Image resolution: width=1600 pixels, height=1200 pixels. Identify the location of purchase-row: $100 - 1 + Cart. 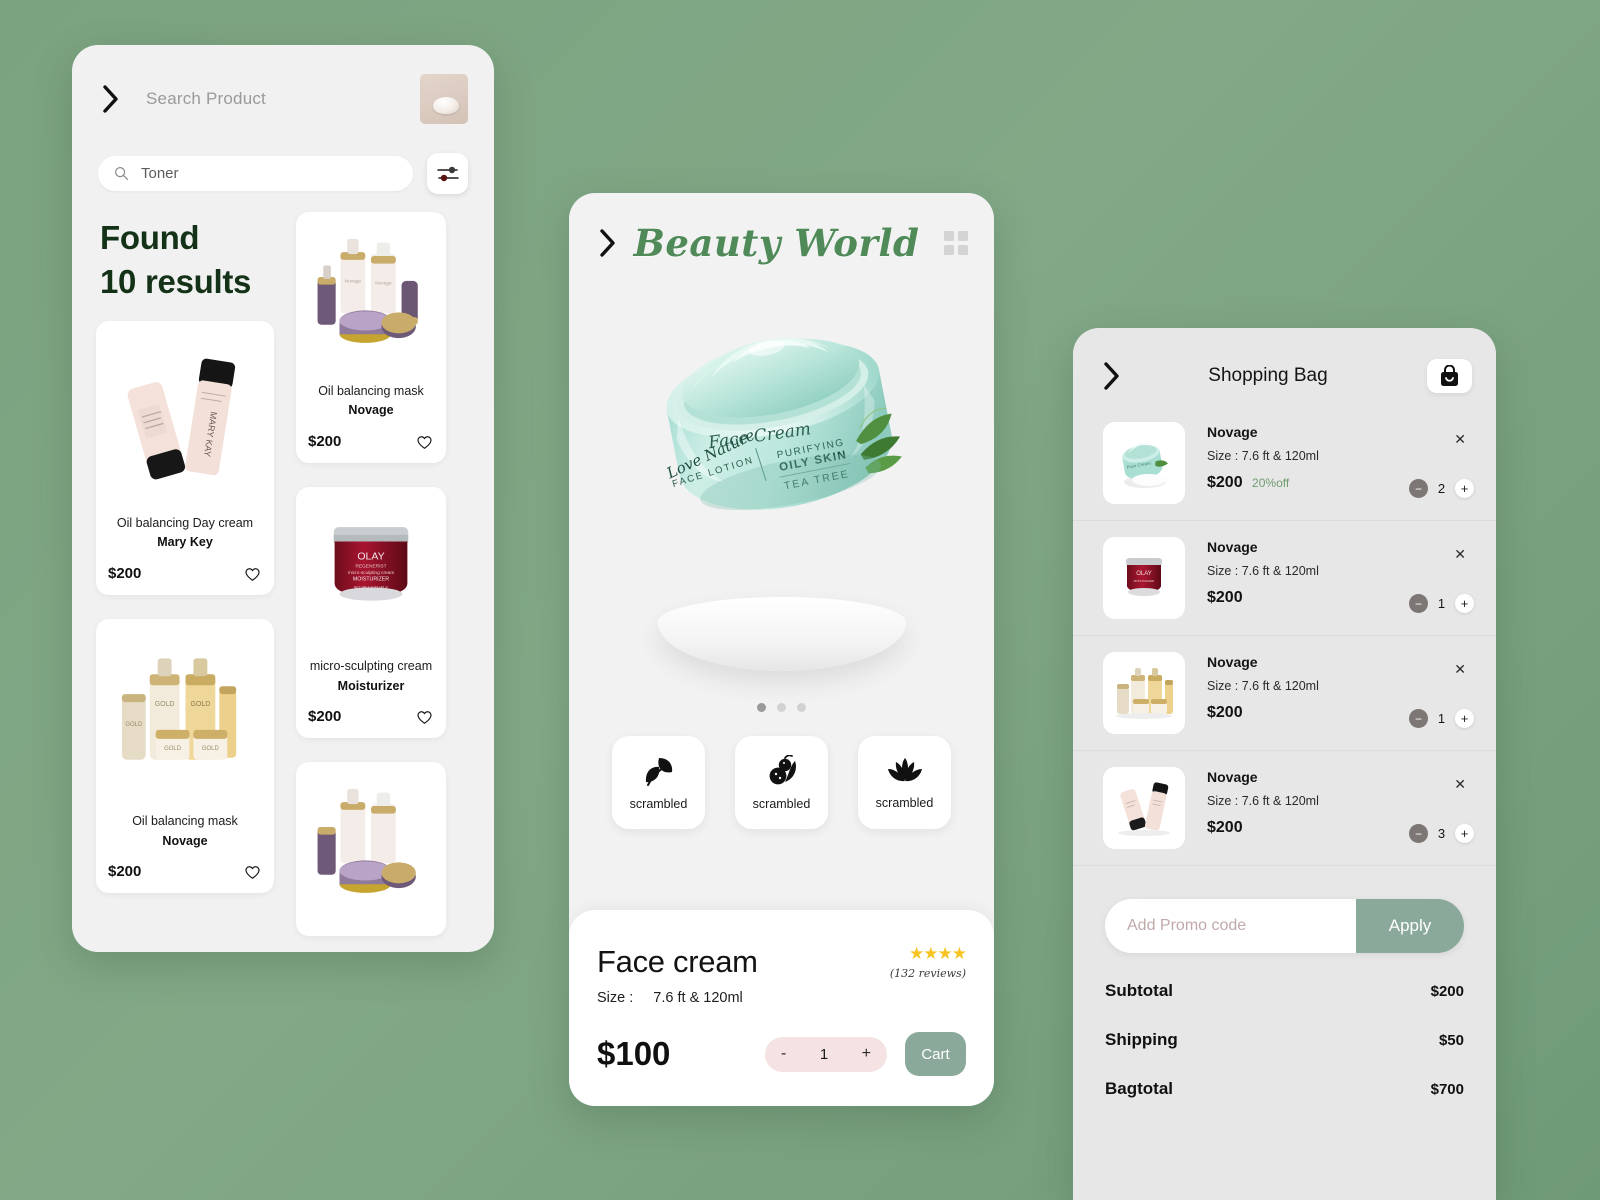
(781, 1054).